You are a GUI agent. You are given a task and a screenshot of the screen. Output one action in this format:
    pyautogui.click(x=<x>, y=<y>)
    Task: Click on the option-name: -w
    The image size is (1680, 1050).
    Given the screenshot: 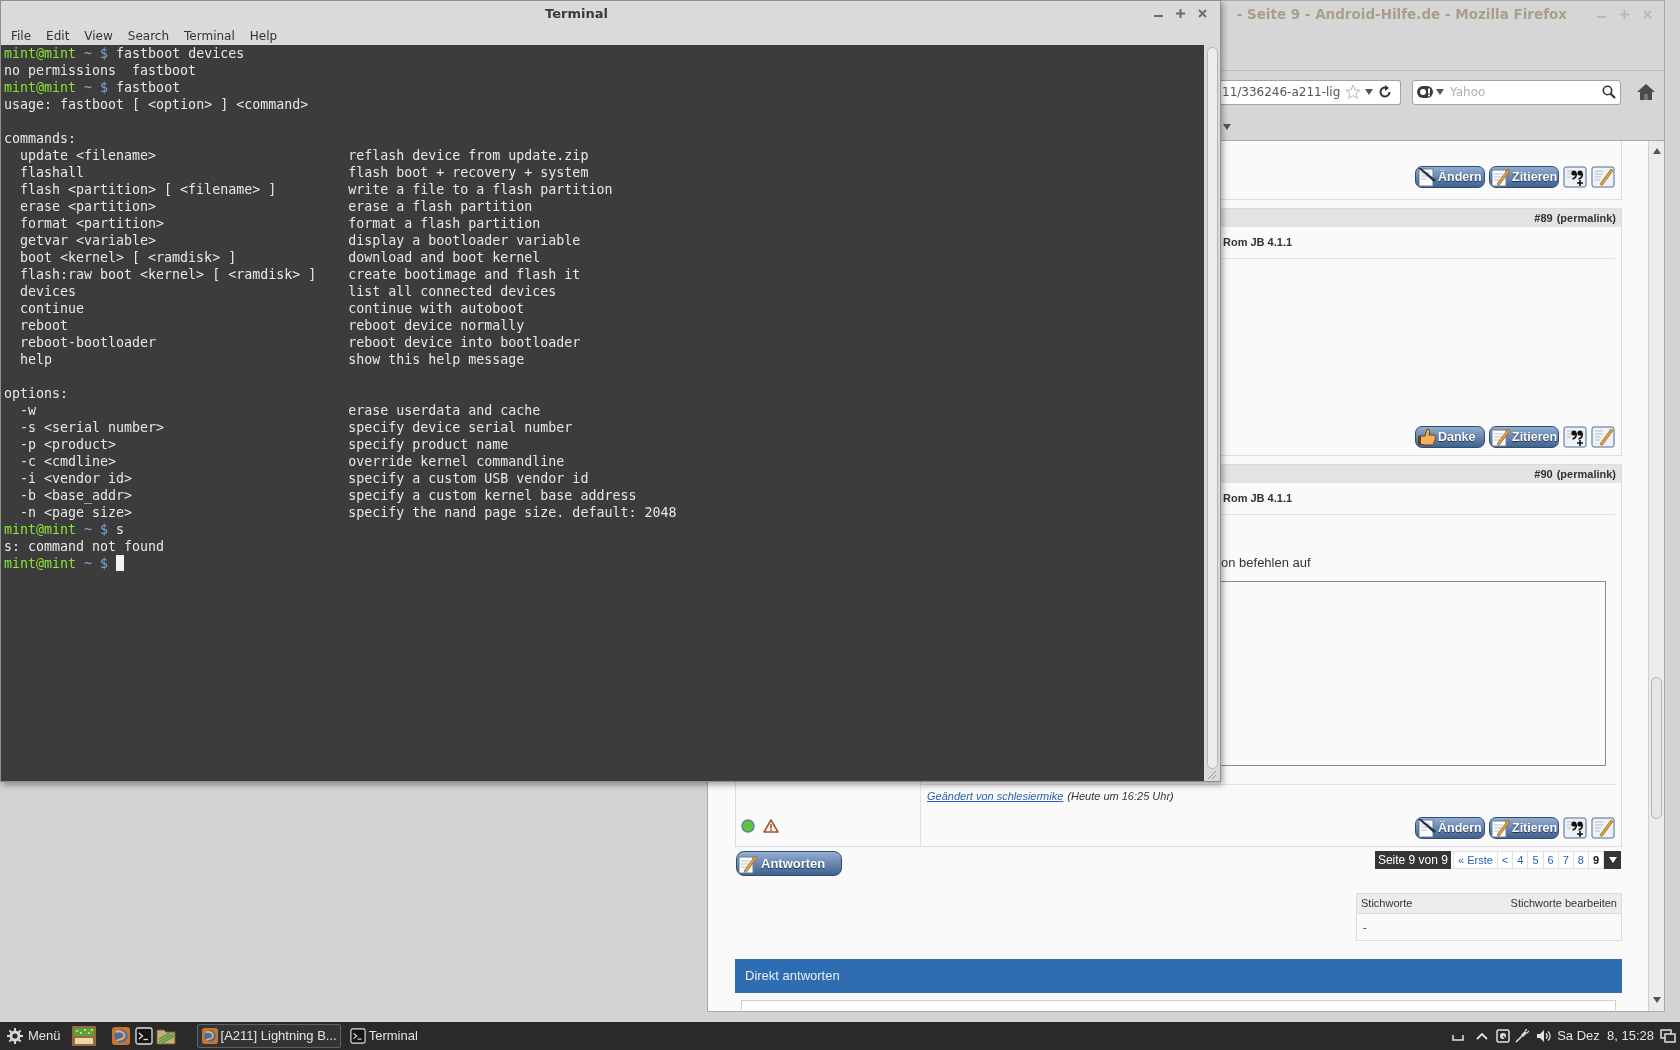 What is the action you would take?
    pyautogui.click(x=28, y=410)
    